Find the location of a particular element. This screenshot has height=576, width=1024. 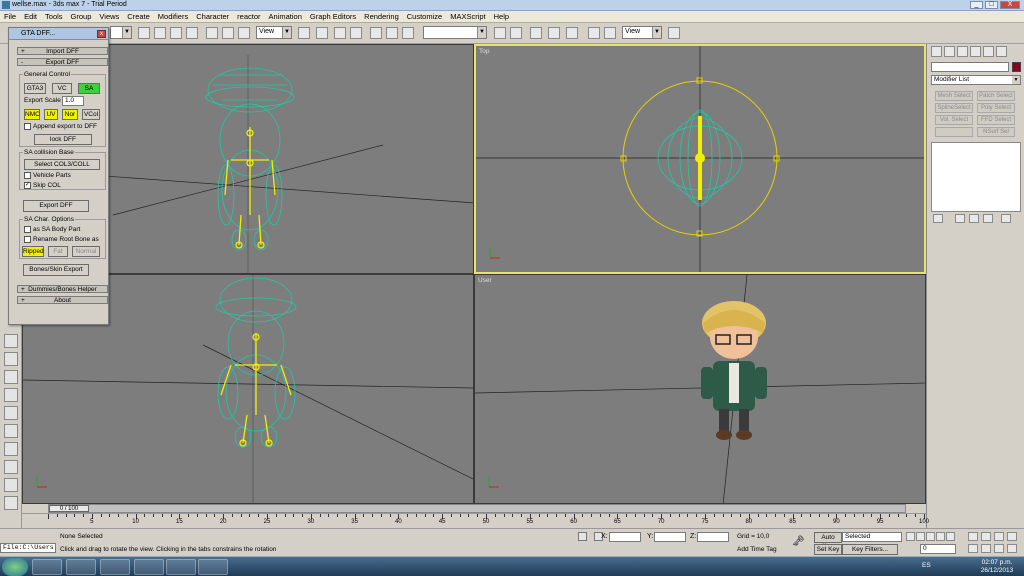

remove-modifier-icon is located at coordinates (988, 218).